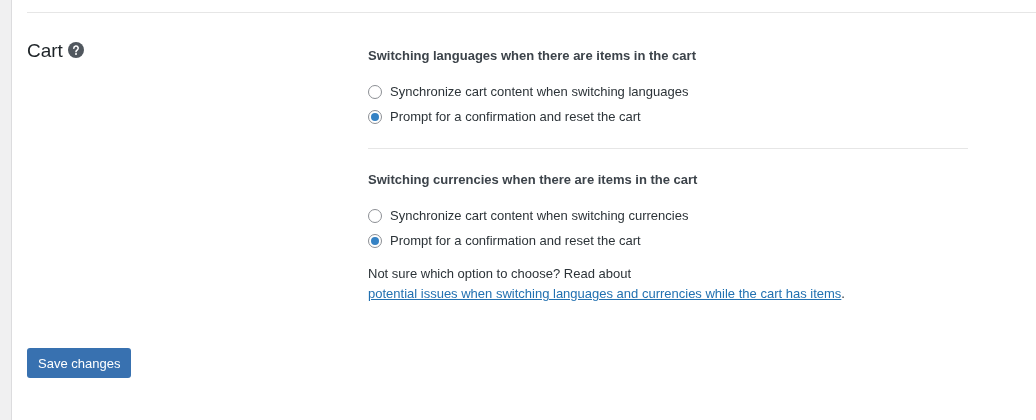 This screenshot has width=1036, height=420. What do you see at coordinates (668, 216) in the screenshot?
I see `radio-option: Synchronize cart content when switching currencies` at bounding box center [668, 216].